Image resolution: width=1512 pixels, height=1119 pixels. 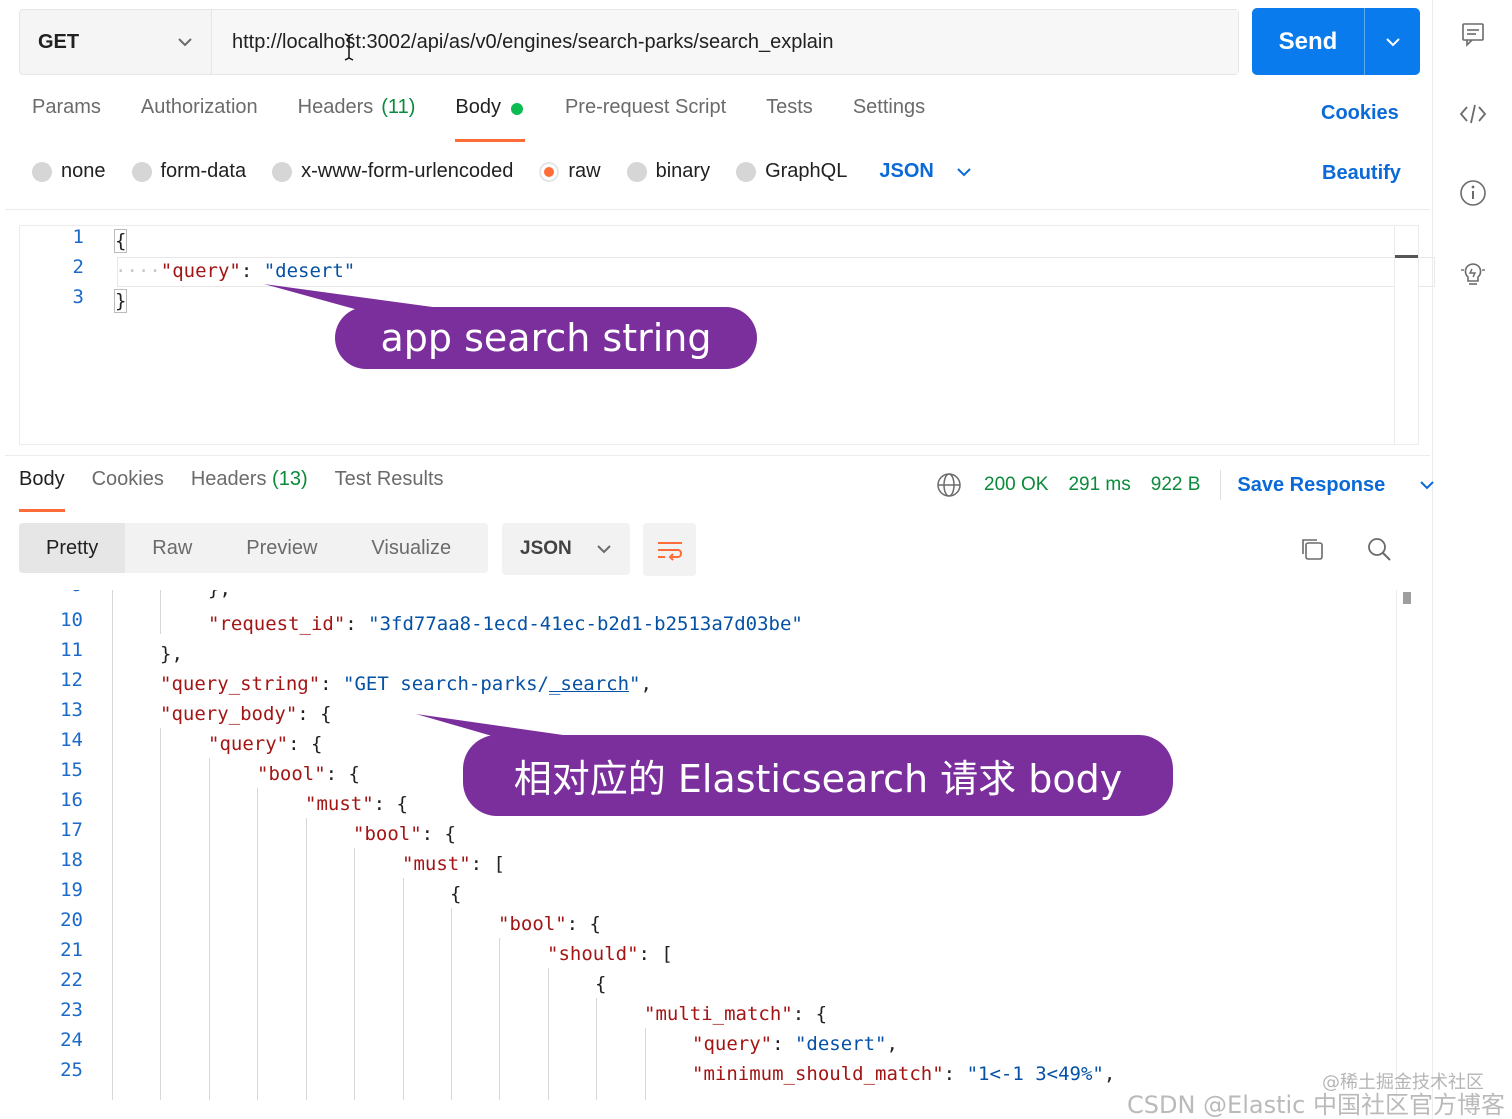 I want to click on code-punct: },, so click(x=171, y=654).